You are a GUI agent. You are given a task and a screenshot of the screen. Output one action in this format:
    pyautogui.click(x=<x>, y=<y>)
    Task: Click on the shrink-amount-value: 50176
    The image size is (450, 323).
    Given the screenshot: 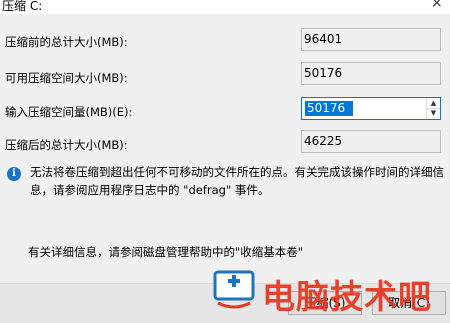 What is the action you would take?
    pyautogui.click(x=329, y=108)
    